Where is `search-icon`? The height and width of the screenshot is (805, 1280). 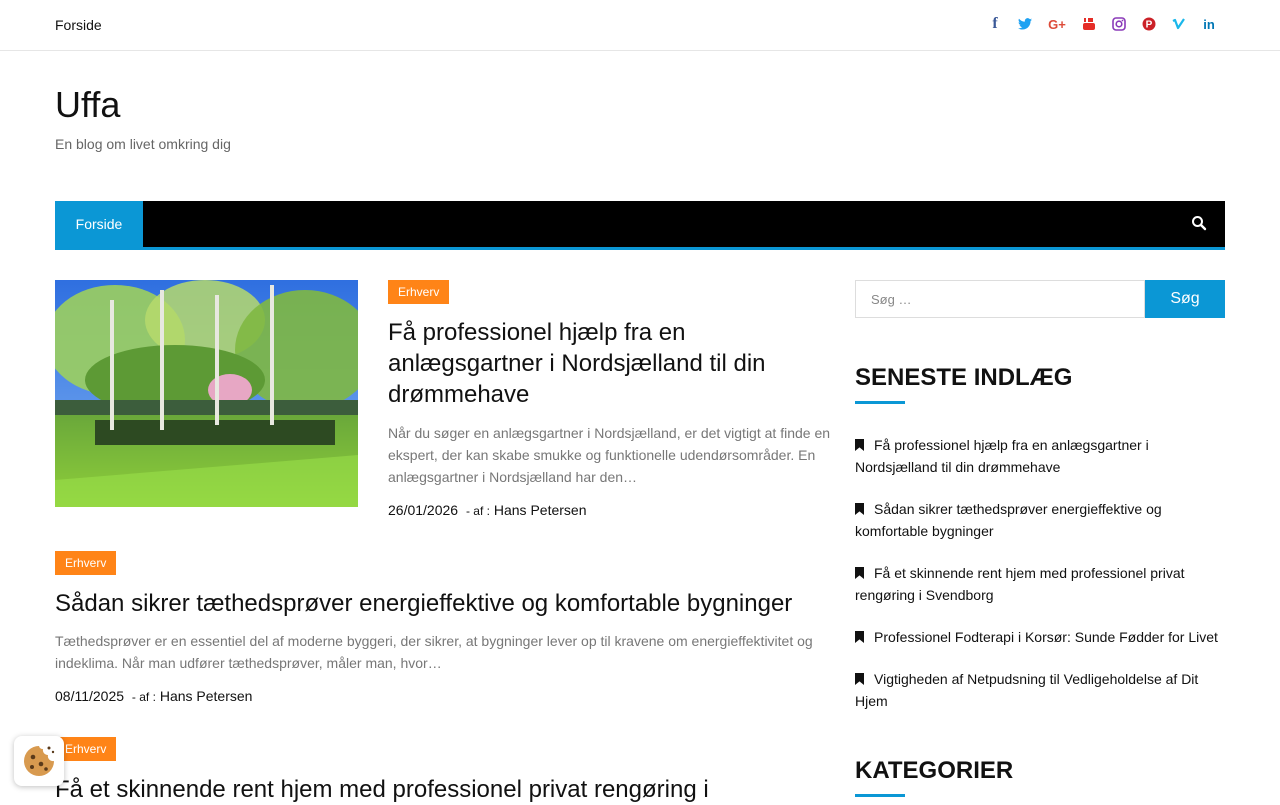 search-icon is located at coordinates (1200, 224).